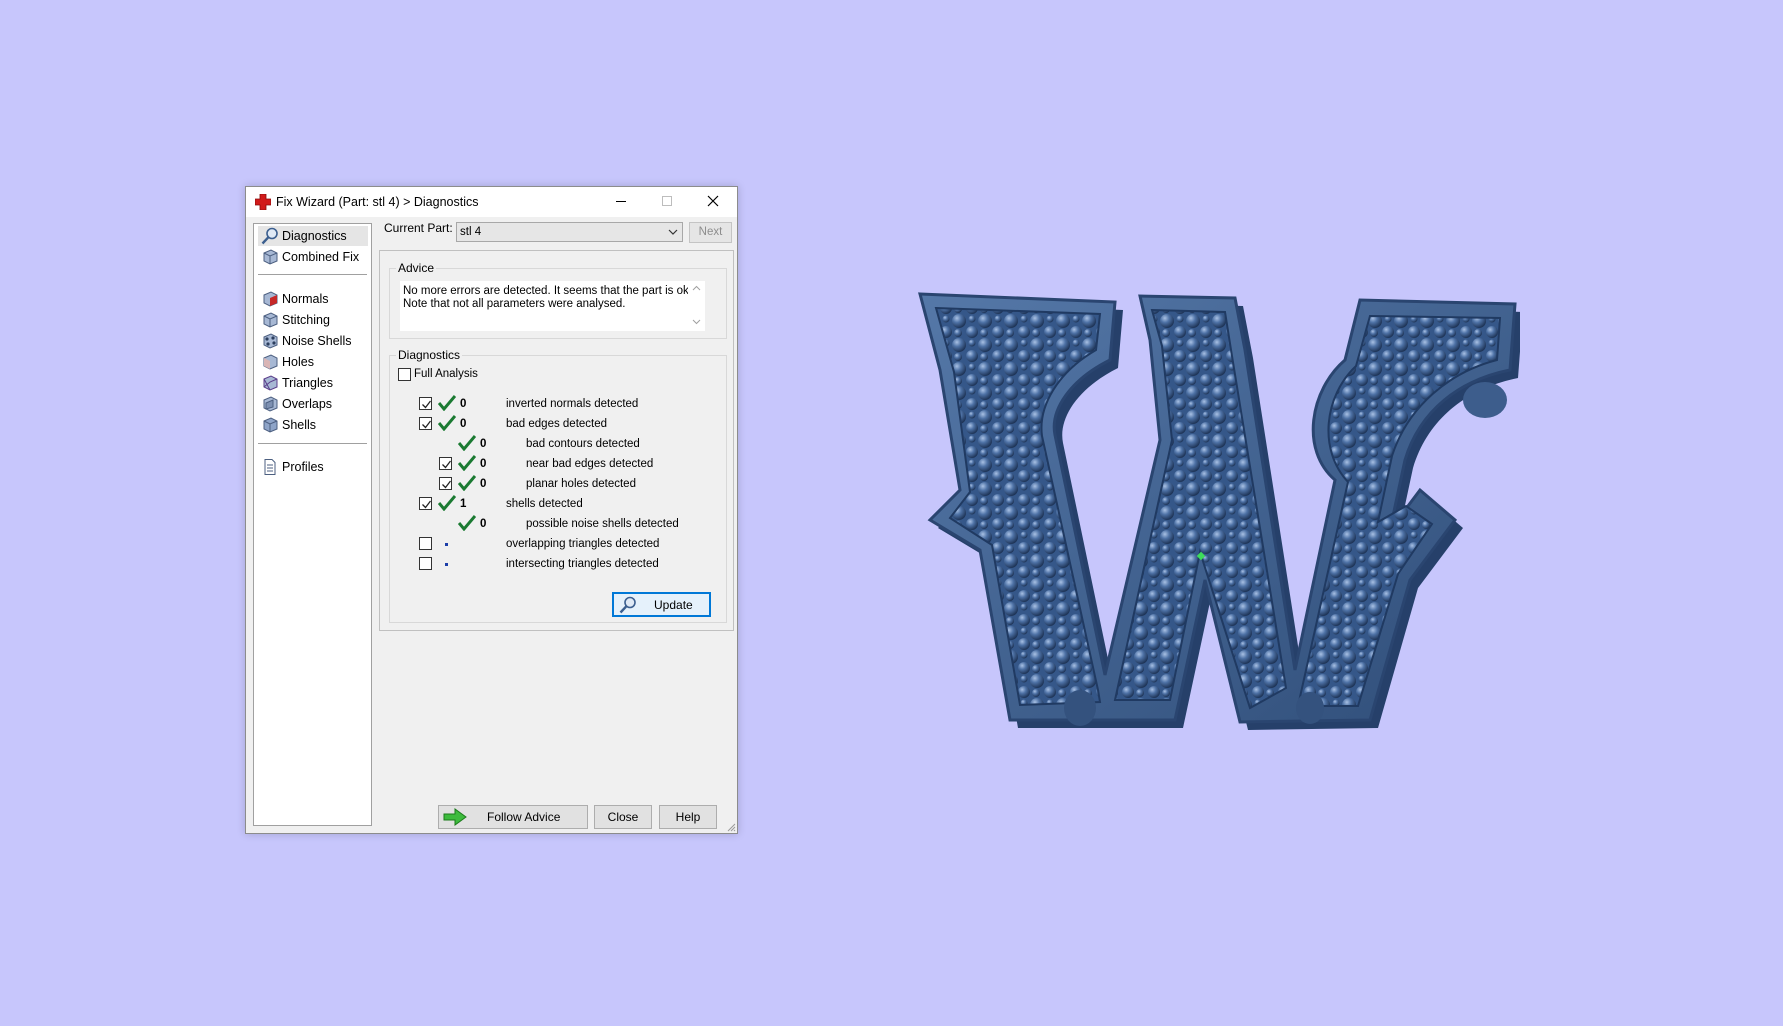 The image size is (1783, 1026). I want to click on nav-label: Combined Fix, so click(321, 257).